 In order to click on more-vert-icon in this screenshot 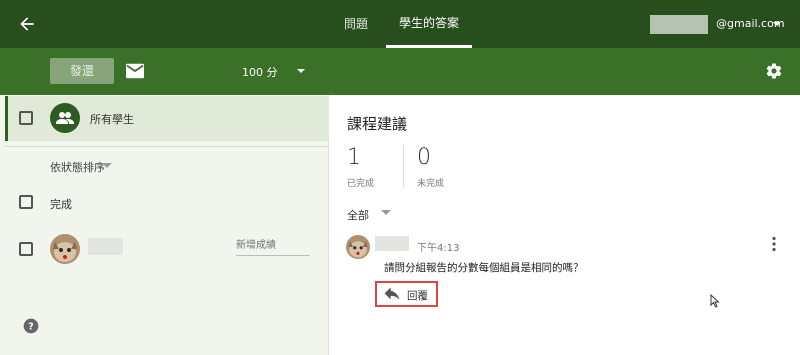, I will do `click(774, 244)`.